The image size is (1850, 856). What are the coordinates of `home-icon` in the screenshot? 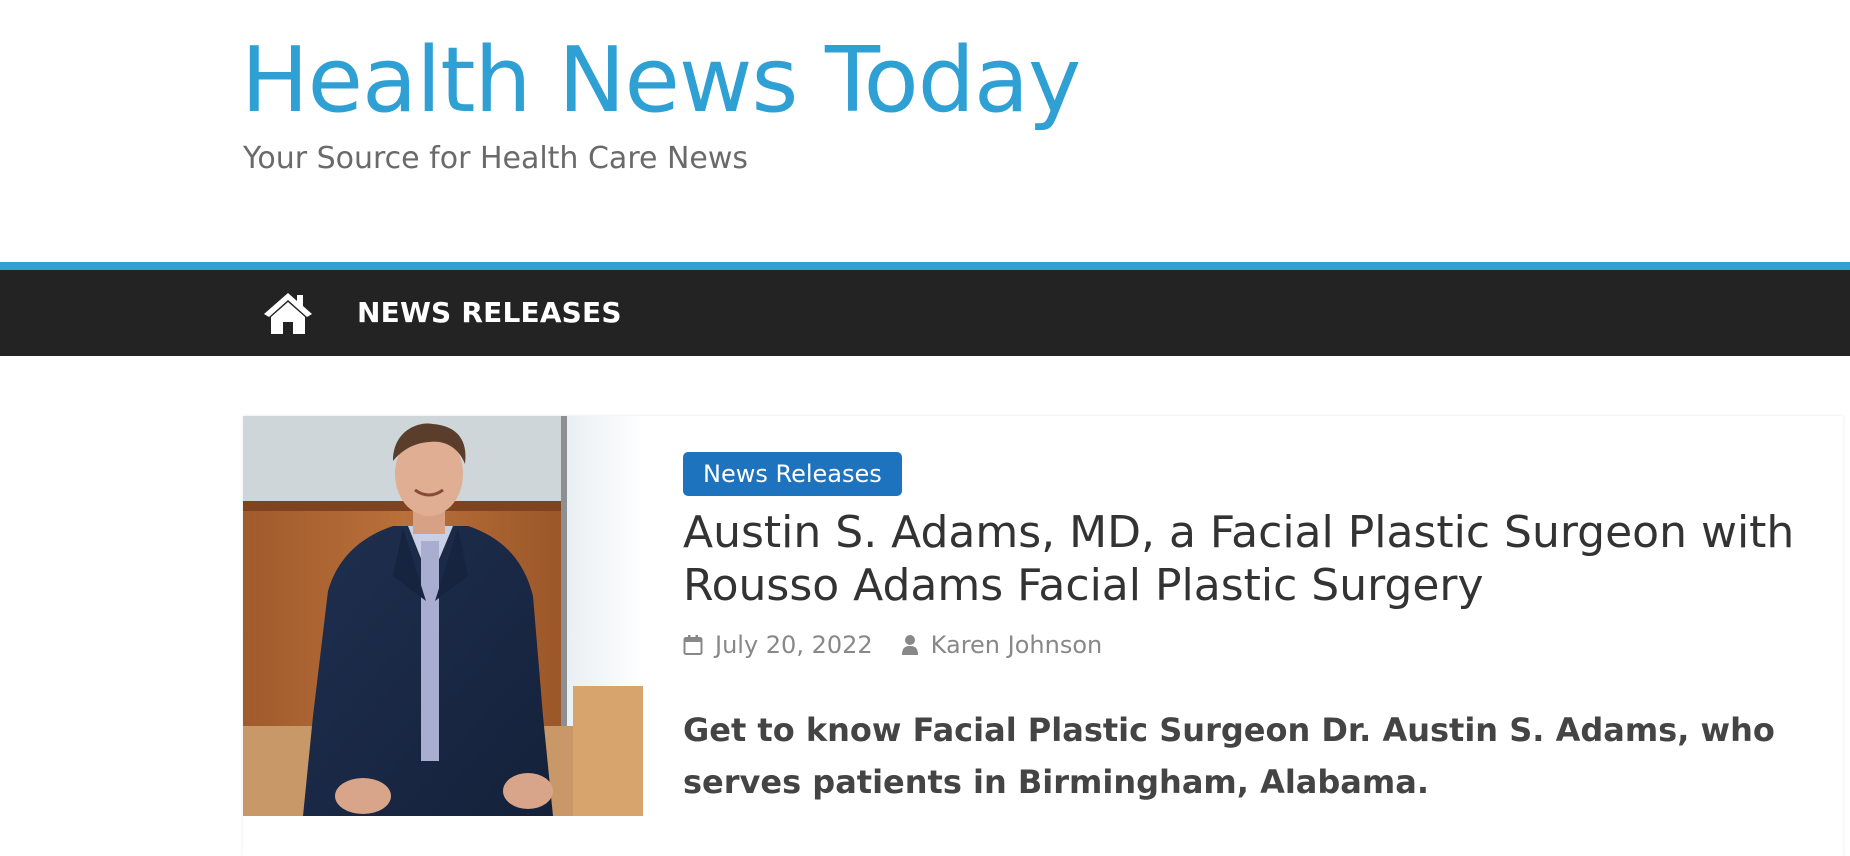 It's located at (288, 313).